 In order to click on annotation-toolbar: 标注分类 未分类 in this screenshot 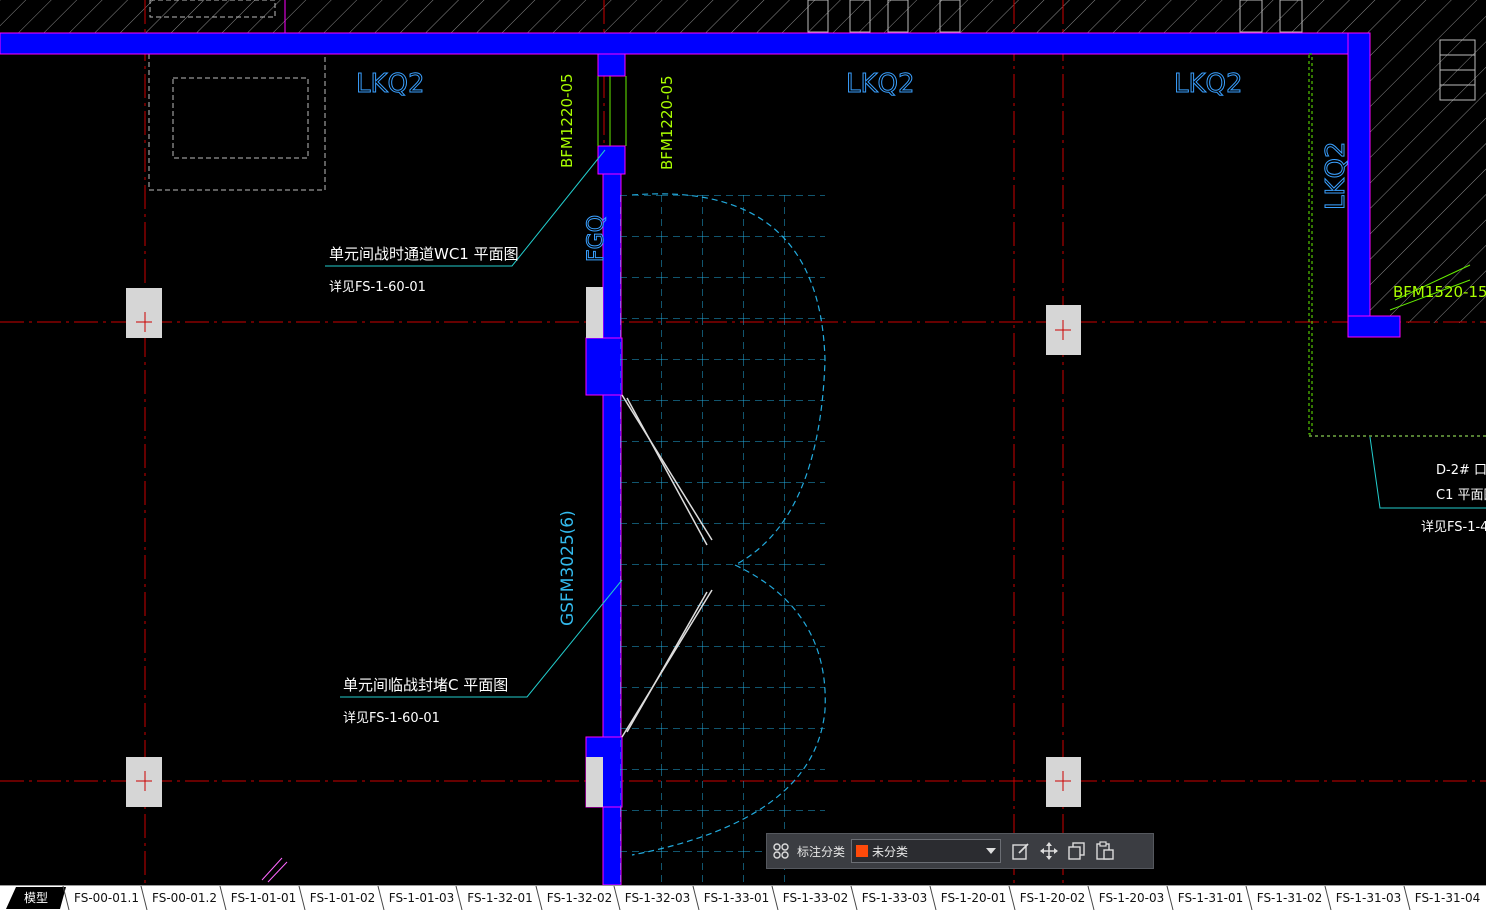, I will do `click(960, 851)`.